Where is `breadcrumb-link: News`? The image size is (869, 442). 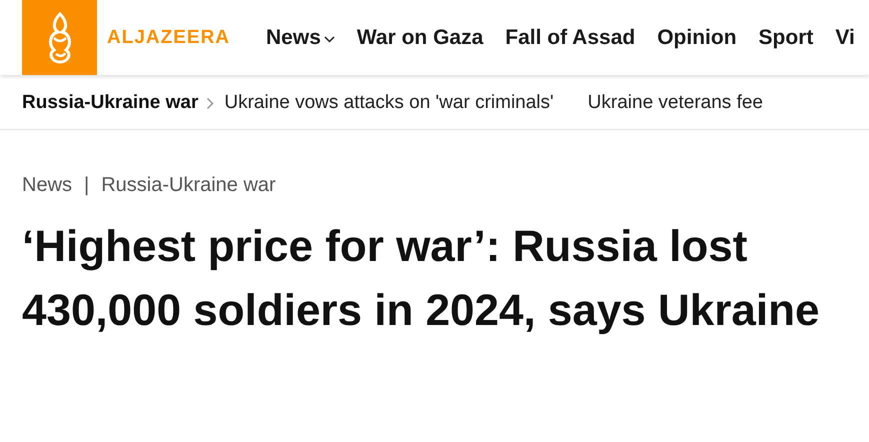
breadcrumb-link: News is located at coordinates (47, 185).